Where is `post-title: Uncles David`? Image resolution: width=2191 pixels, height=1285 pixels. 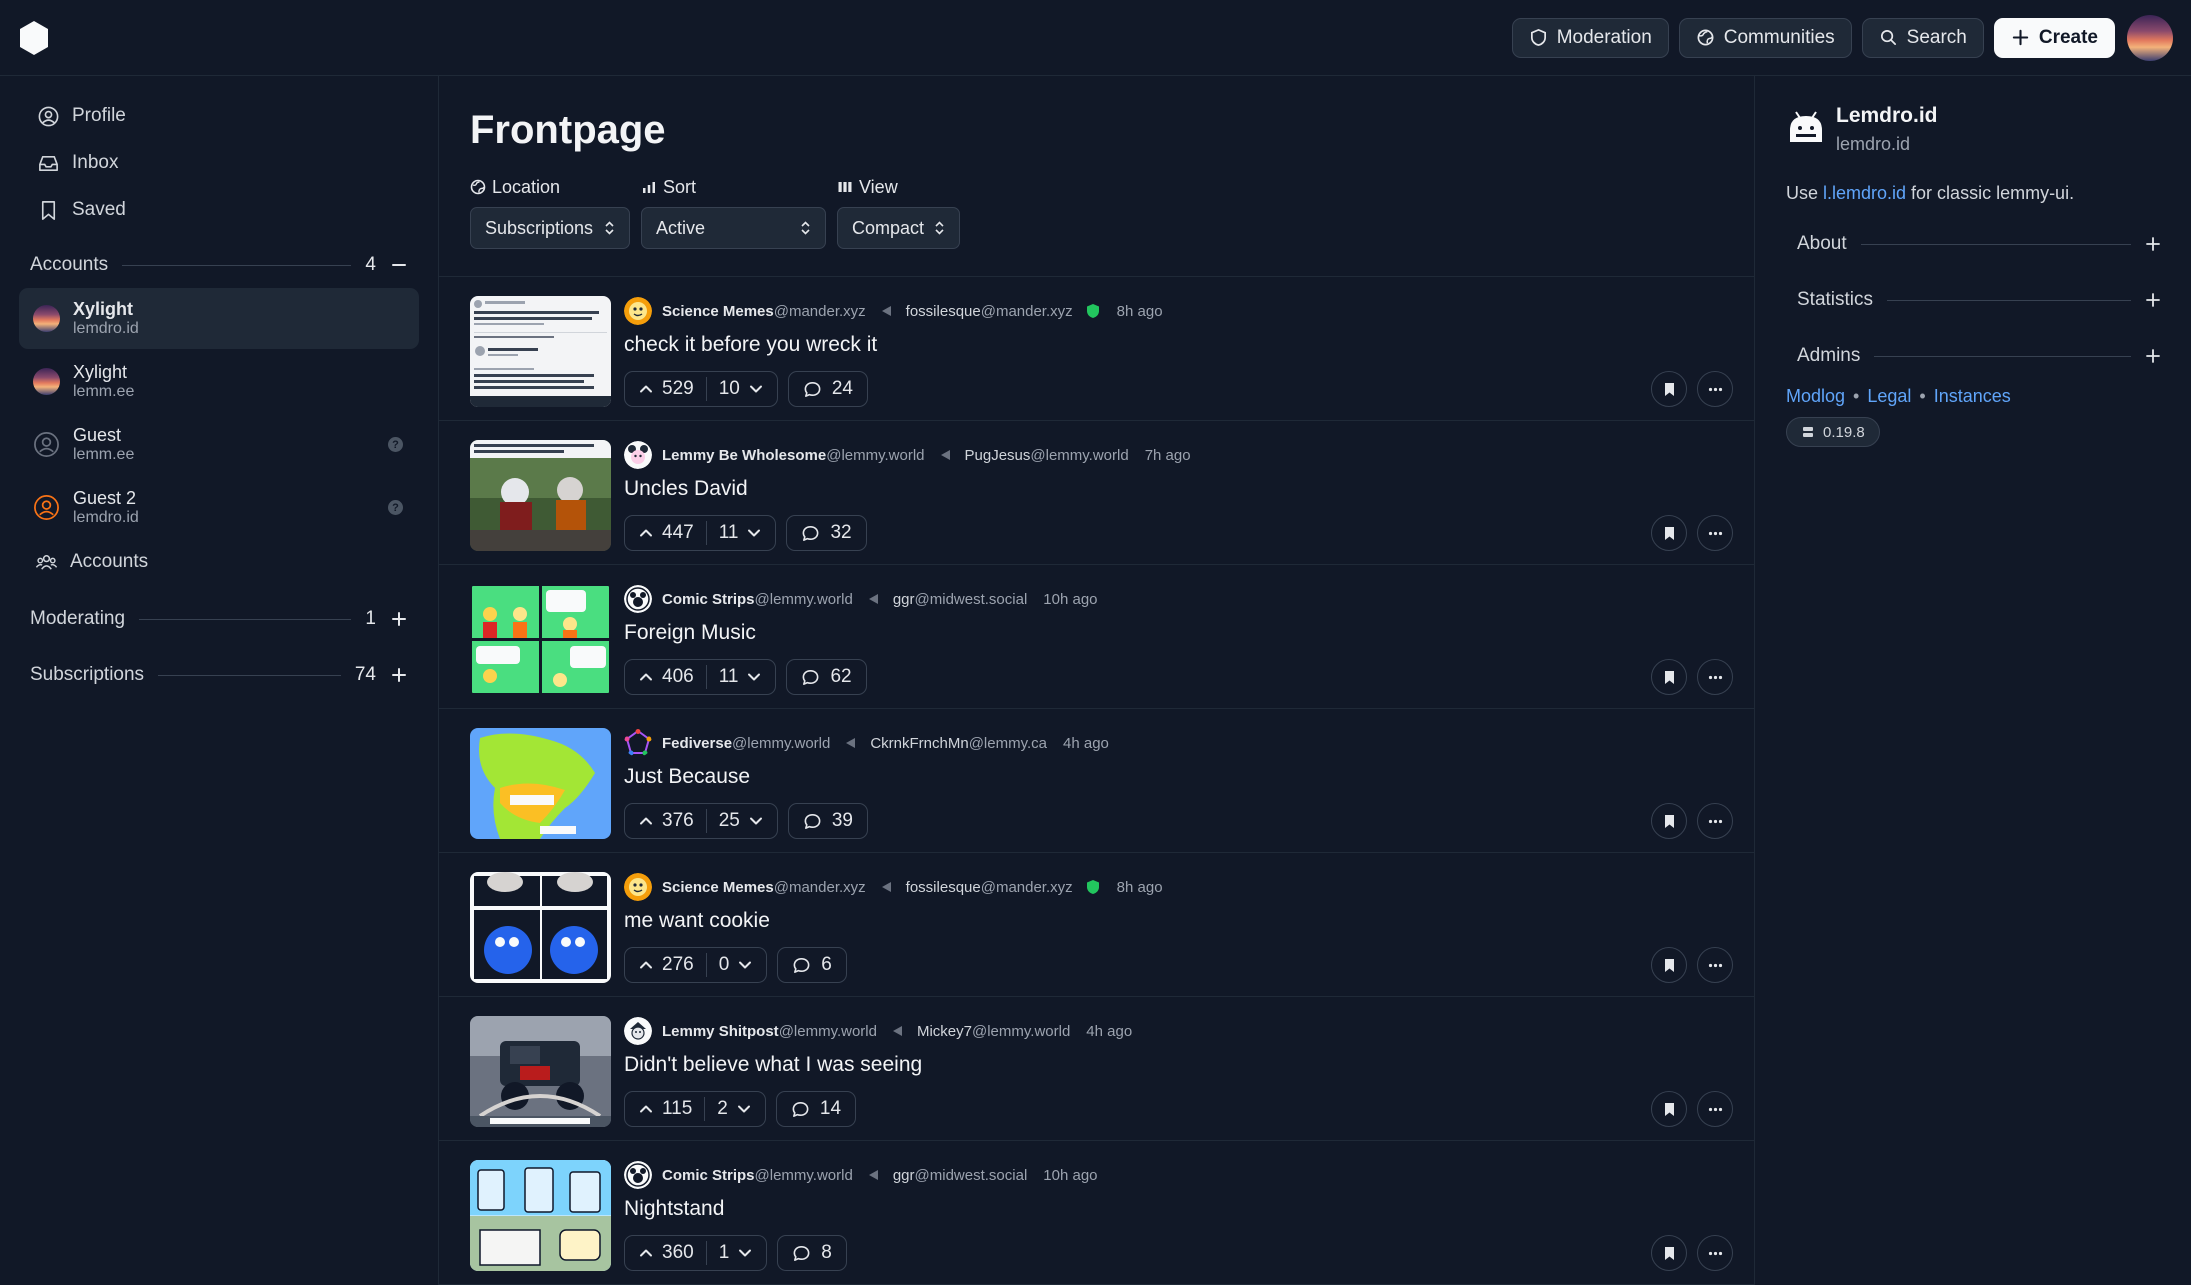
post-title: Uncles David is located at coordinates (686, 489).